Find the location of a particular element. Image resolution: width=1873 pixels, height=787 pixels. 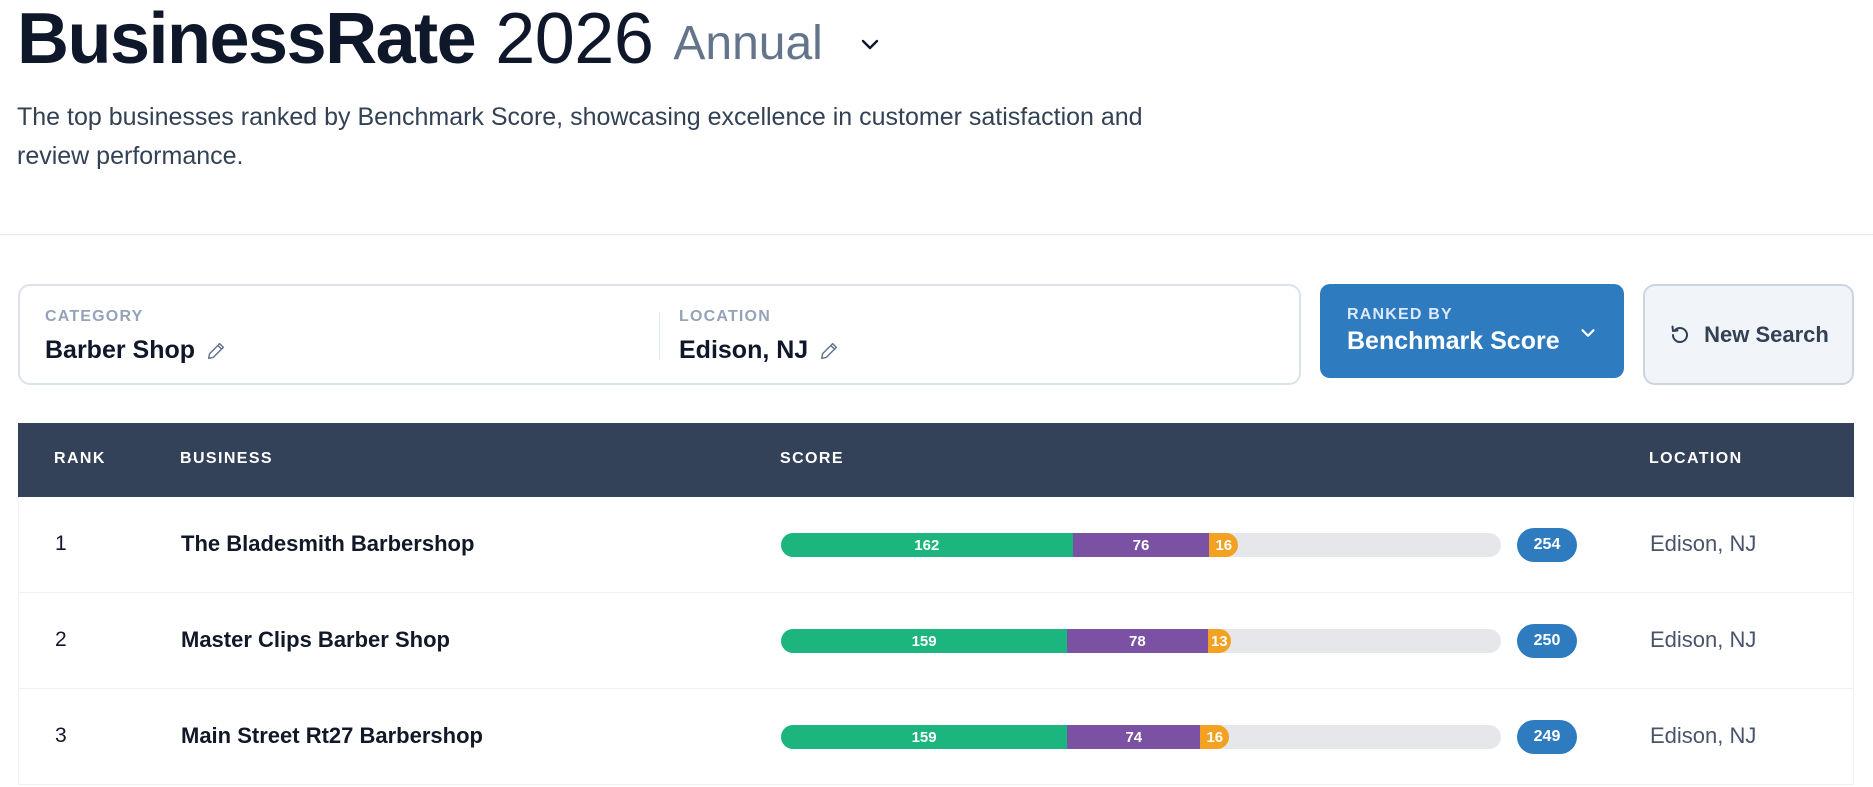

score-segment-orange: 13 is located at coordinates (1219, 641).